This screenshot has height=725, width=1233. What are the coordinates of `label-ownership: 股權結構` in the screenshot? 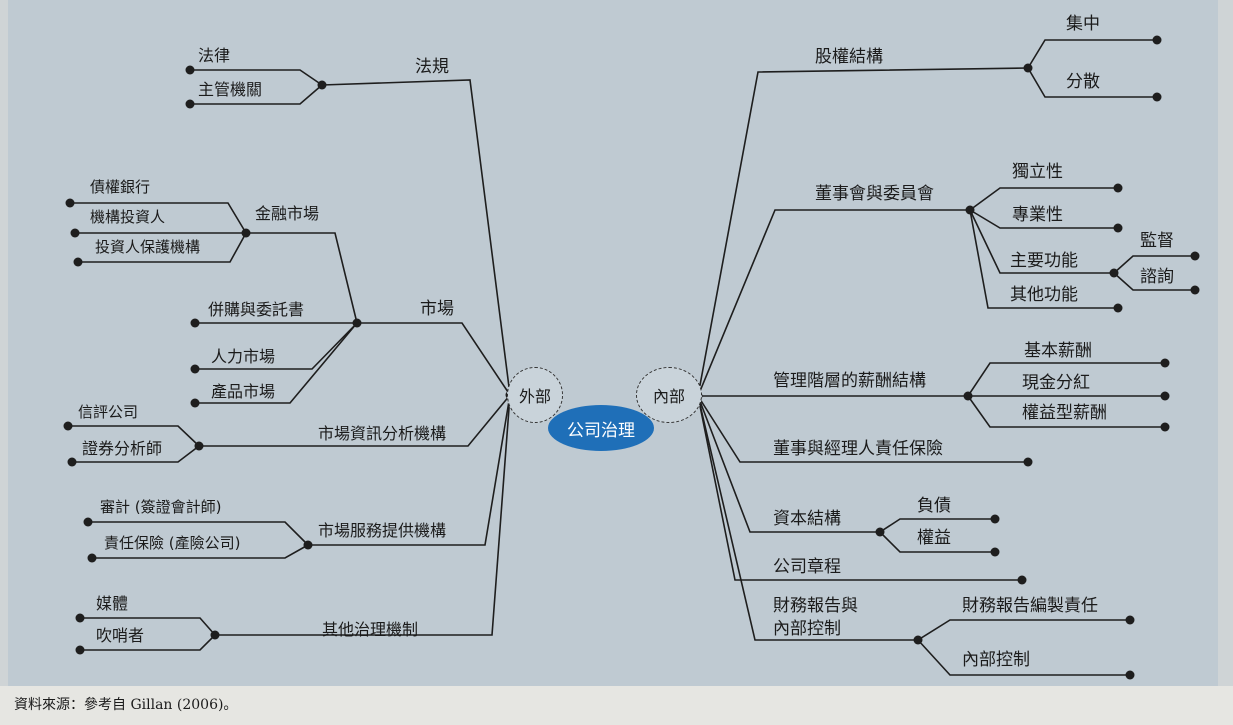 It's located at (849, 57).